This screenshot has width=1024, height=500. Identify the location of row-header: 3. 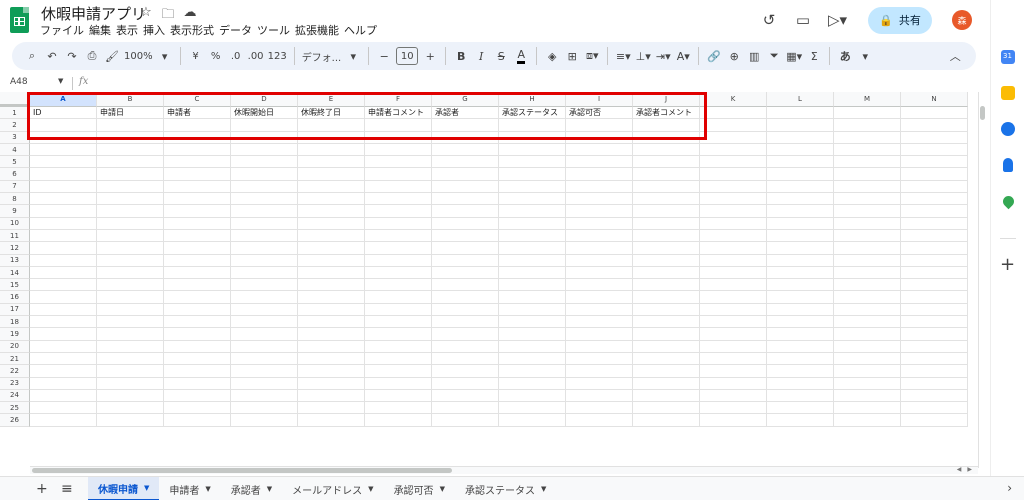
(15, 137).